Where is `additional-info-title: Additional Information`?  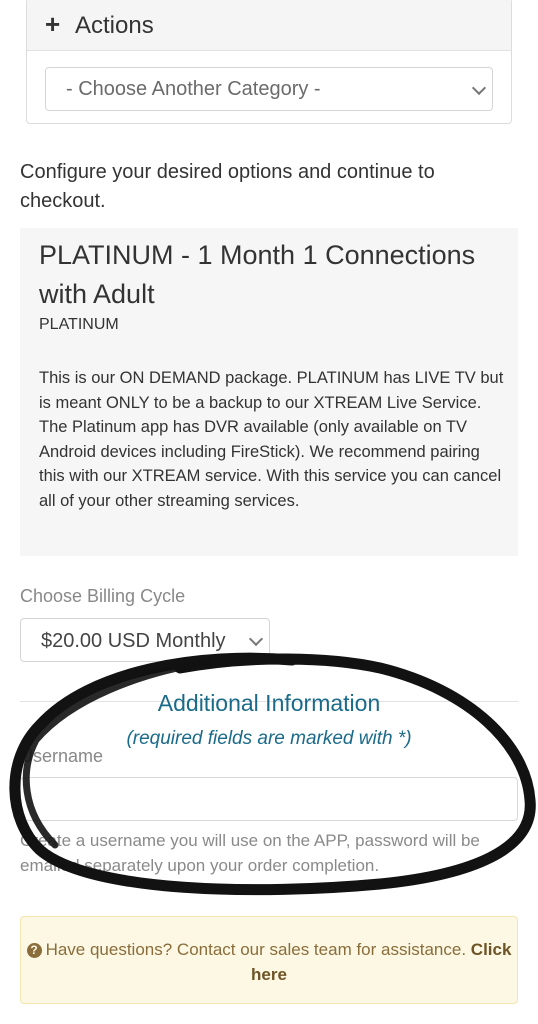 additional-info-title: Additional Information is located at coordinates (269, 703).